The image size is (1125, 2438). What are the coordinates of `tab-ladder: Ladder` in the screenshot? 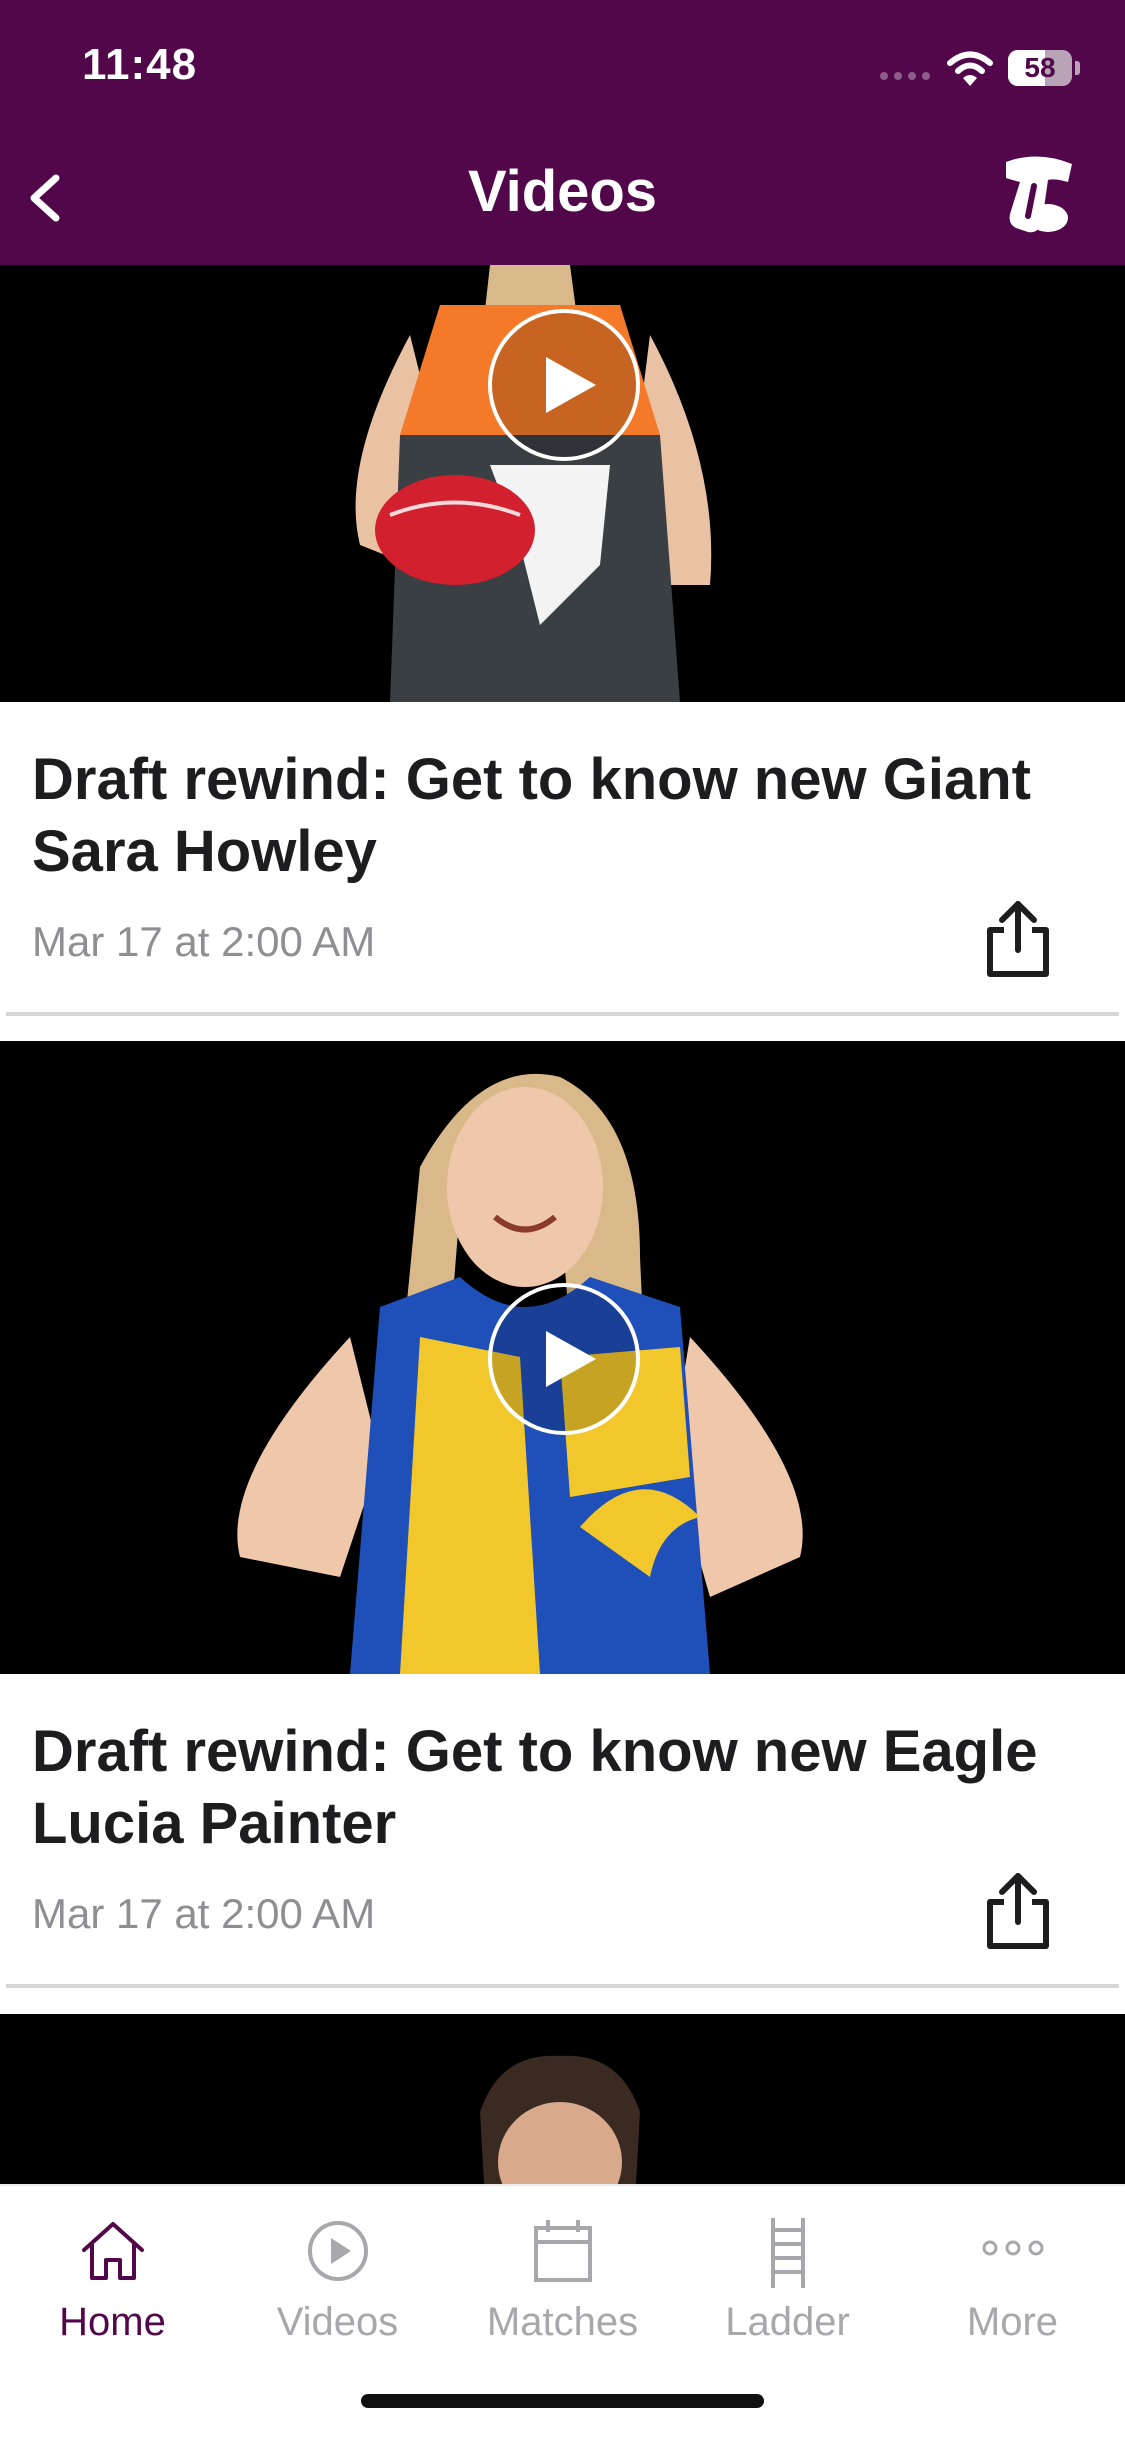 It's located at (787, 2277).